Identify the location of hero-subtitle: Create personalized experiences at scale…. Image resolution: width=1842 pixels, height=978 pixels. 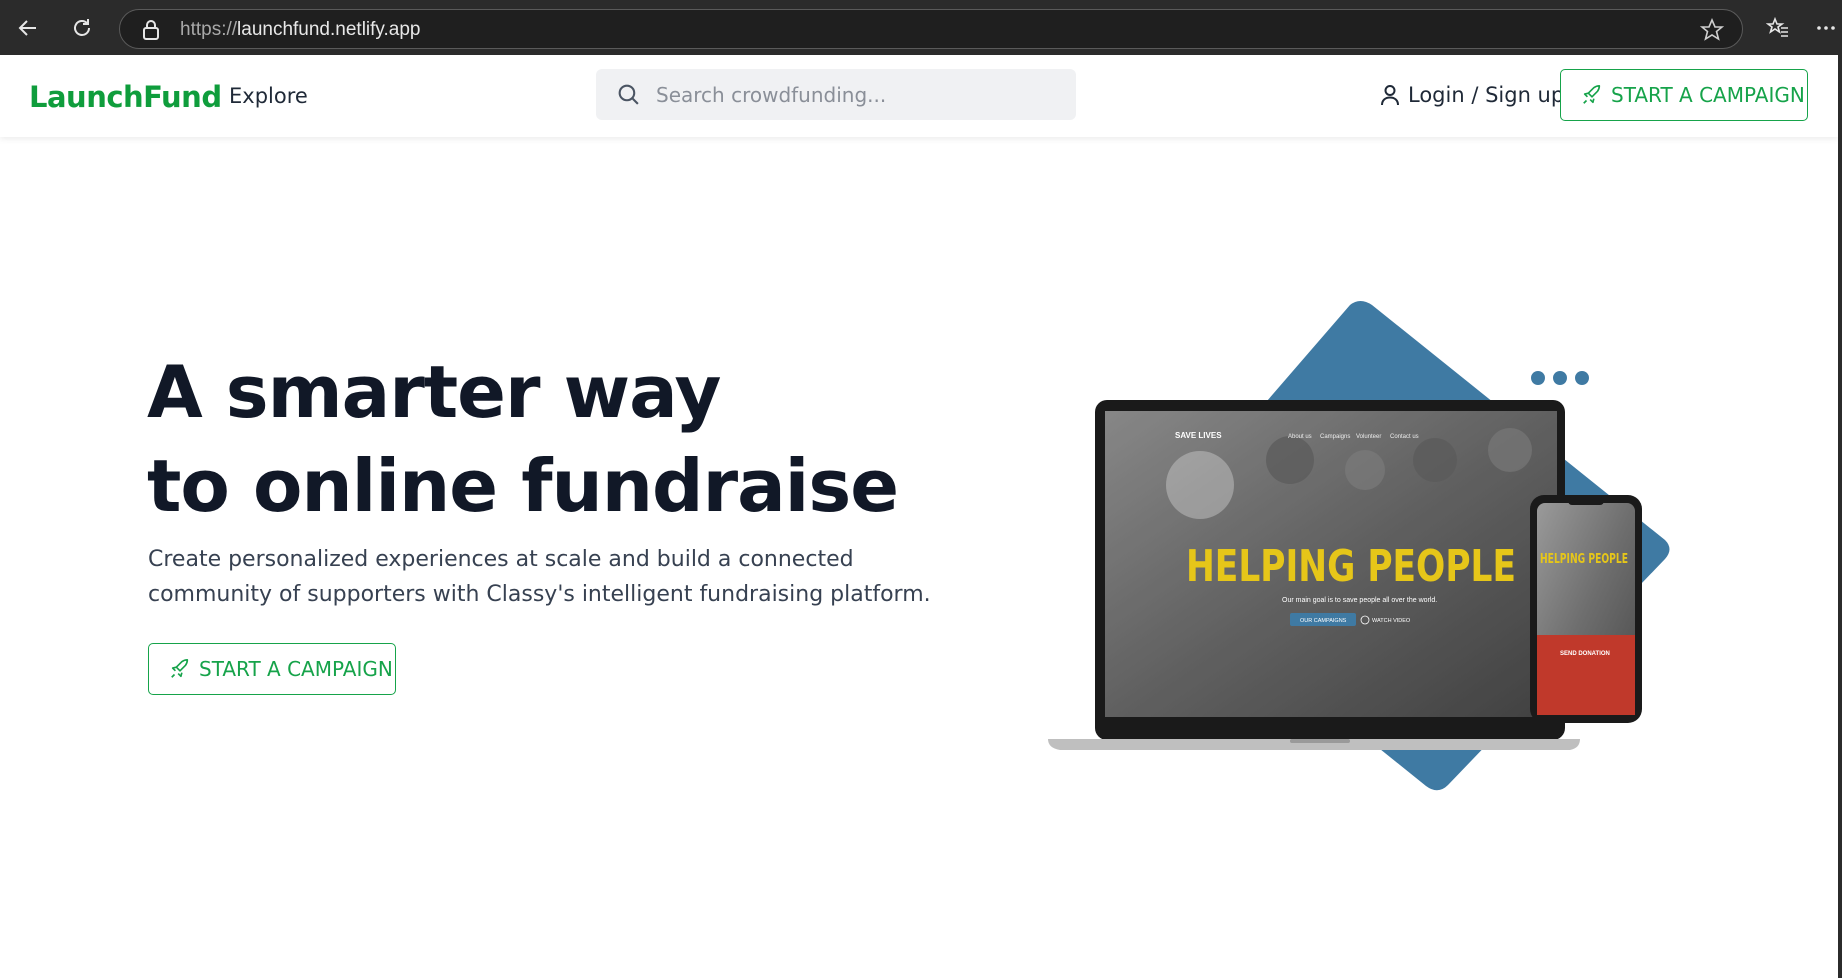
(539, 577).